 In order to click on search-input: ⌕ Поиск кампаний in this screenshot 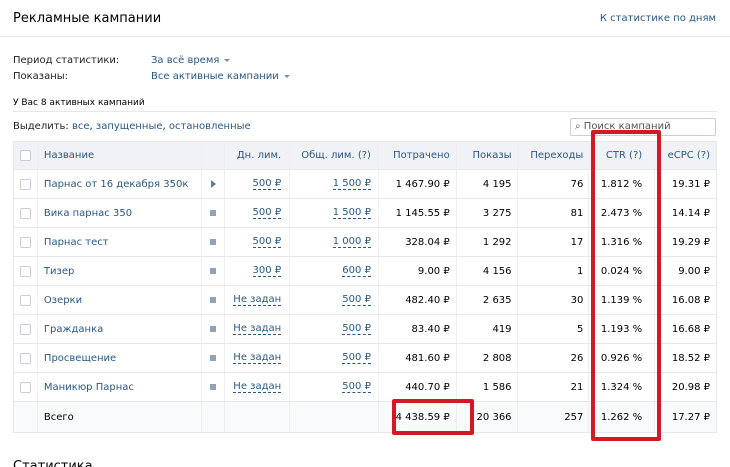, I will do `click(643, 127)`.